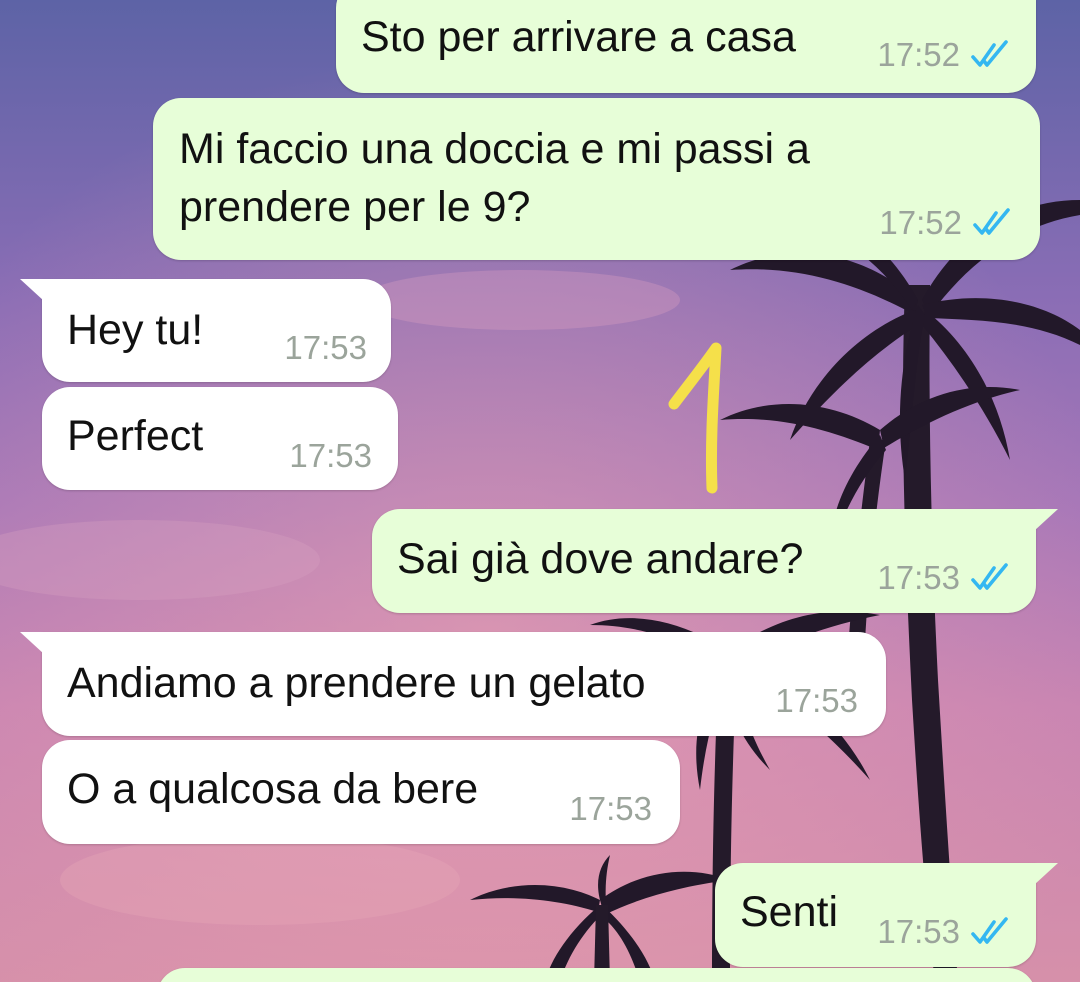 This screenshot has height=982, width=1080. What do you see at coordinates (789, 912) in the screenshot?
I see `message-text: Senti` at bounding box center [789, 912].